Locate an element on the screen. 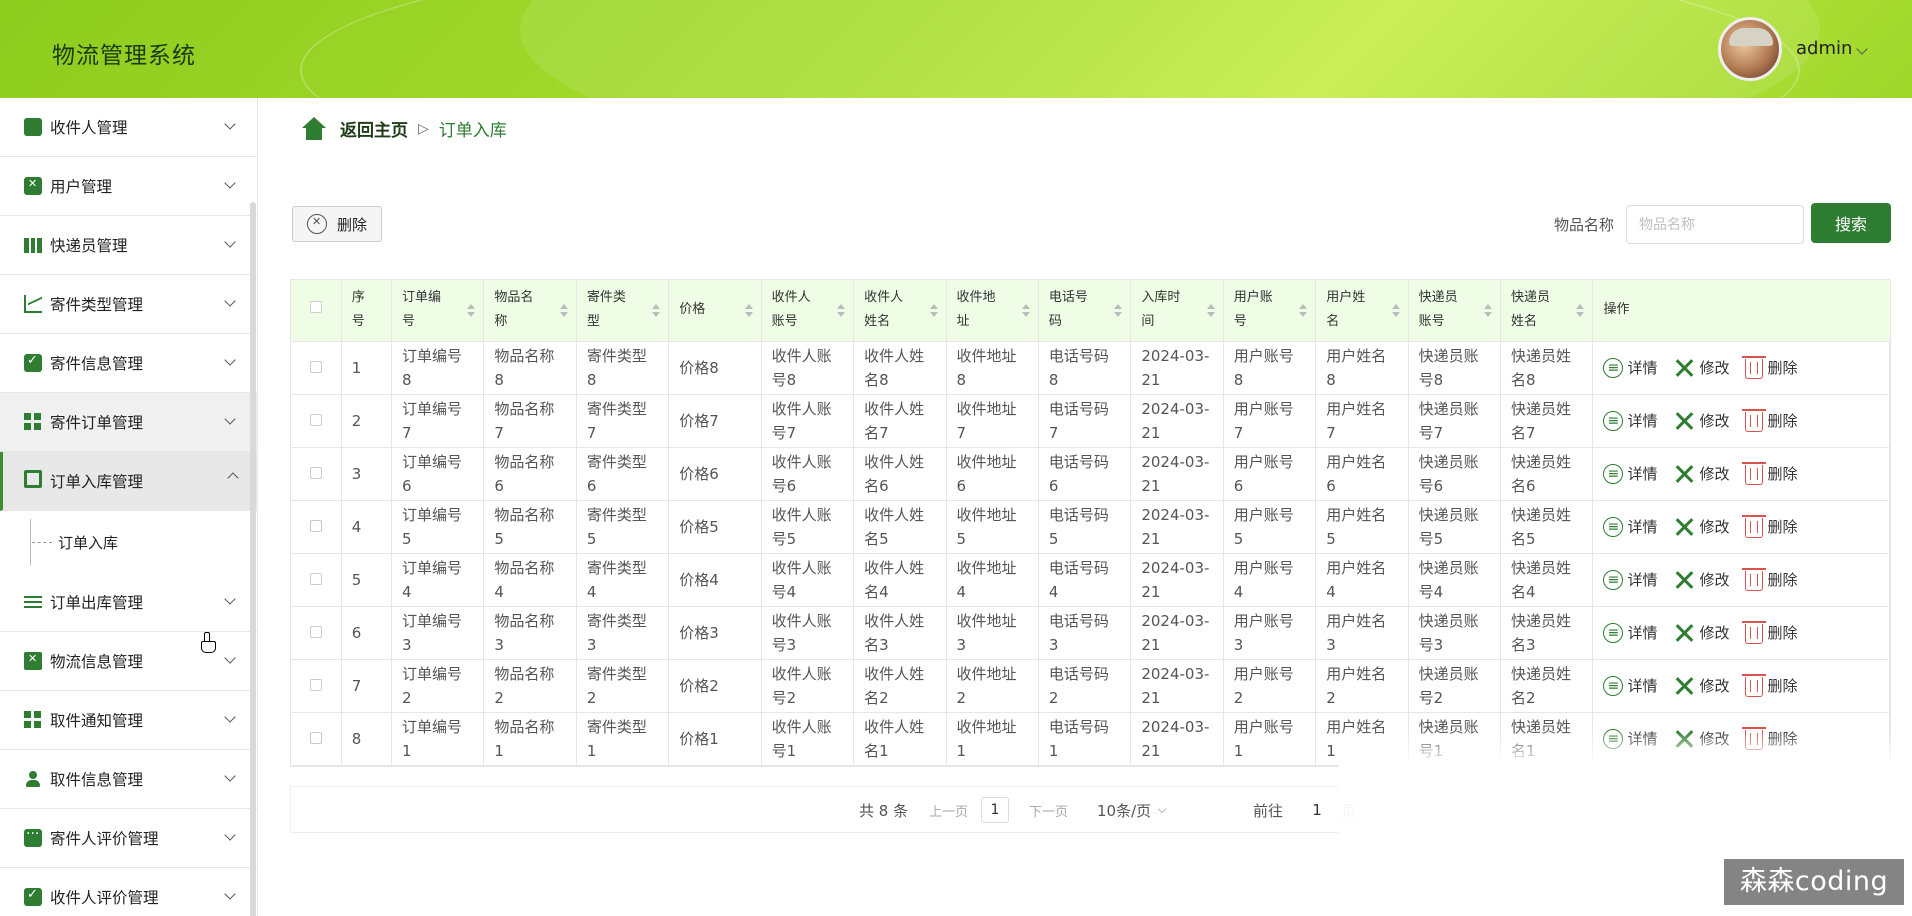 The image size is (1912, 916). user-menu: admin is located at coordinates (1832, 48).